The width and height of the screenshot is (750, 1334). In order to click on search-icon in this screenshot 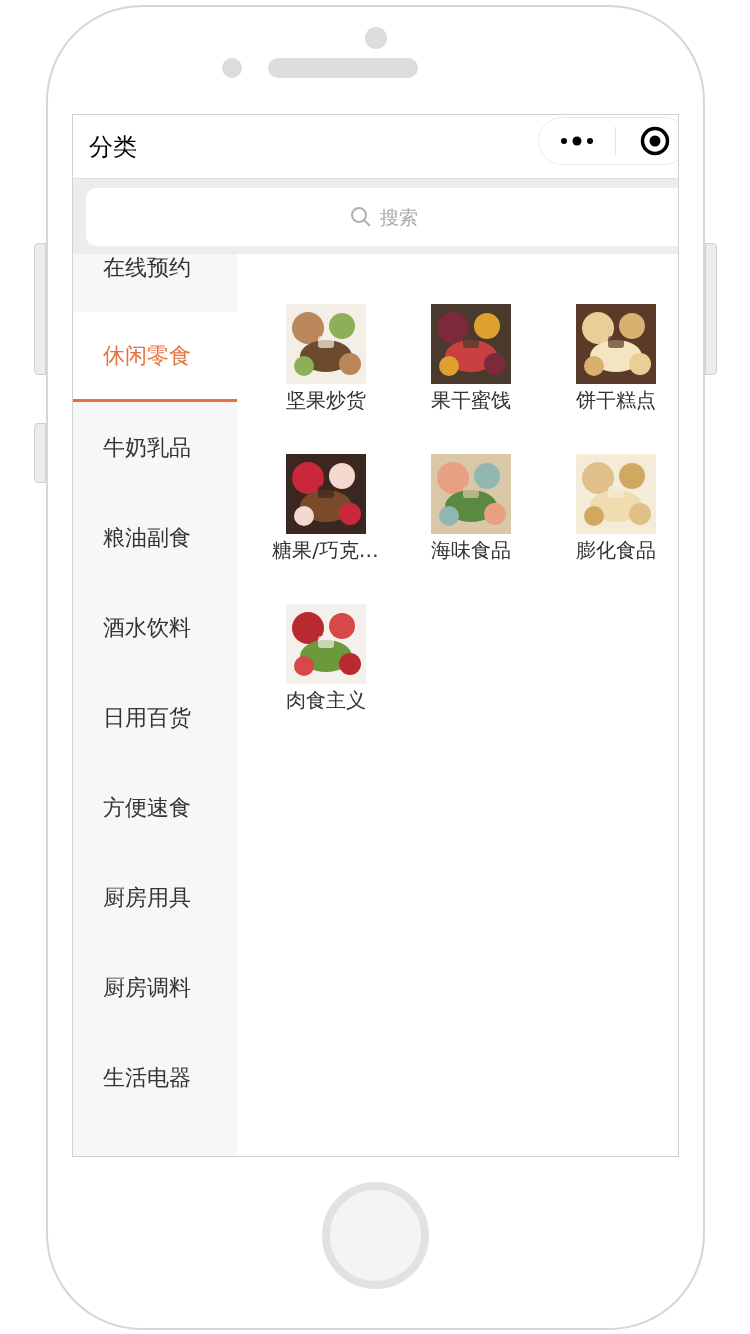, I will do `click(361, 217)`.